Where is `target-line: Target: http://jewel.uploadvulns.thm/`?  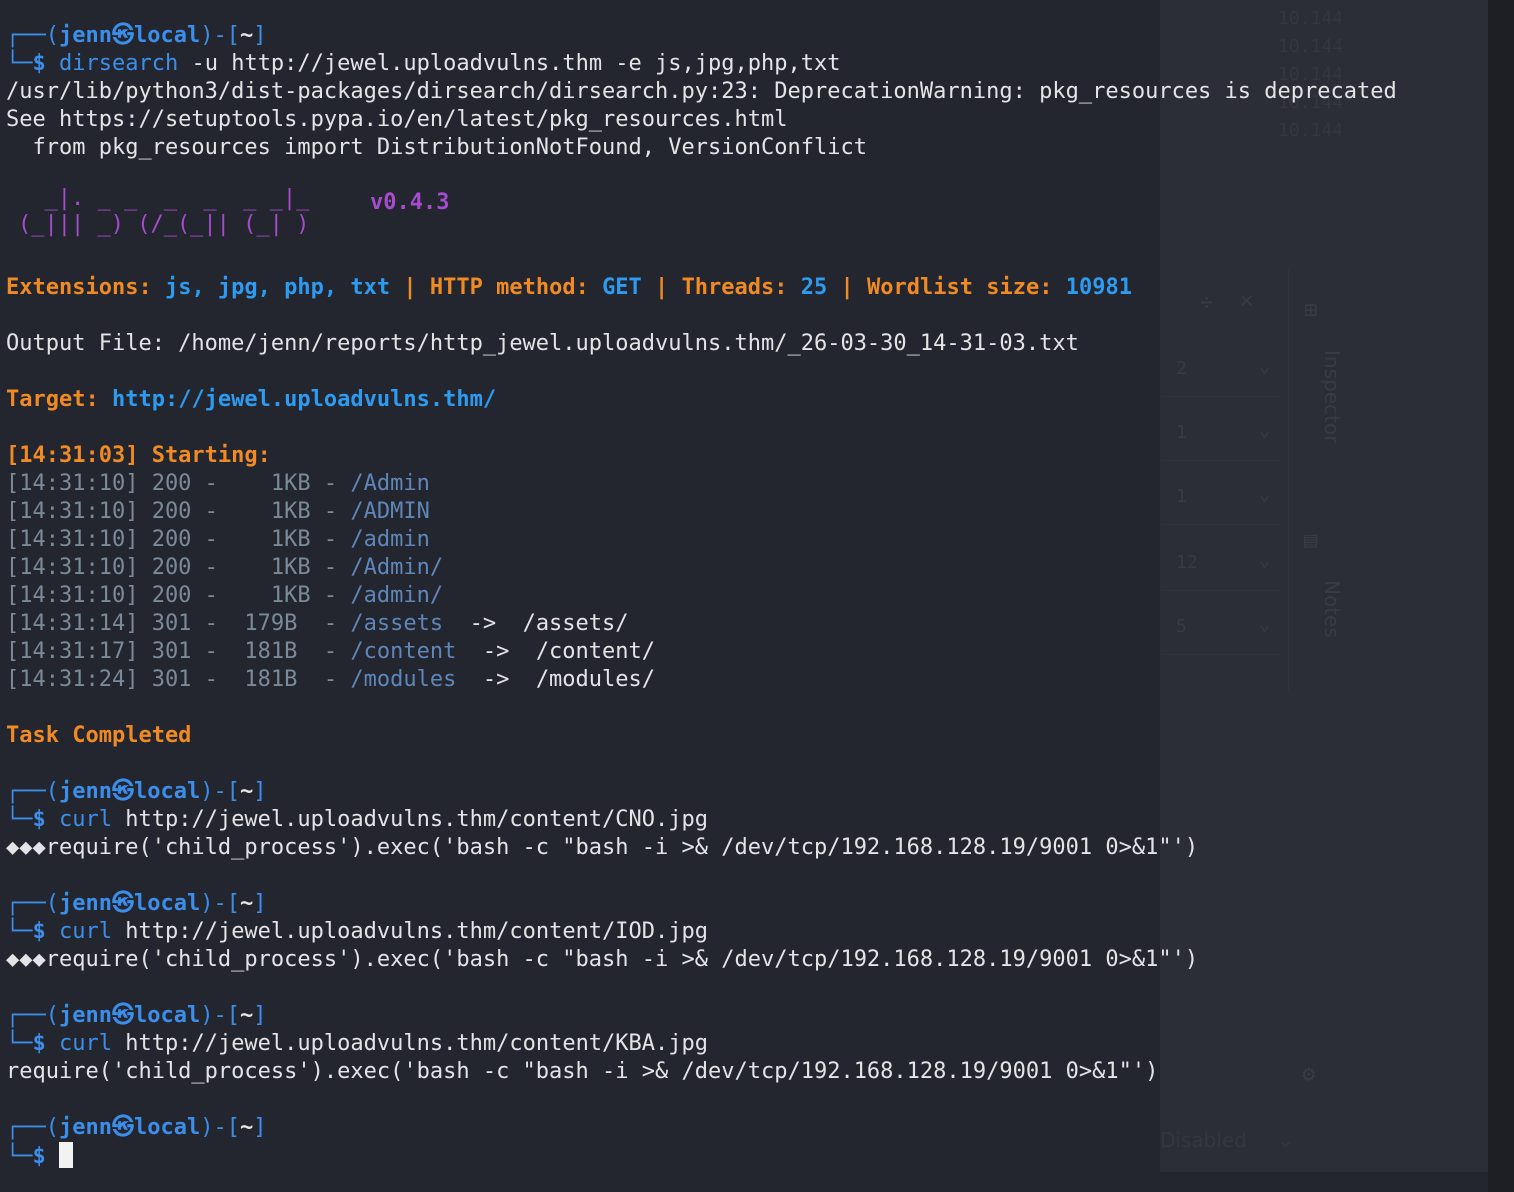
target-line: Target: http://jewel.uploadvulns.thm/ is located at coordinates (251, 399).